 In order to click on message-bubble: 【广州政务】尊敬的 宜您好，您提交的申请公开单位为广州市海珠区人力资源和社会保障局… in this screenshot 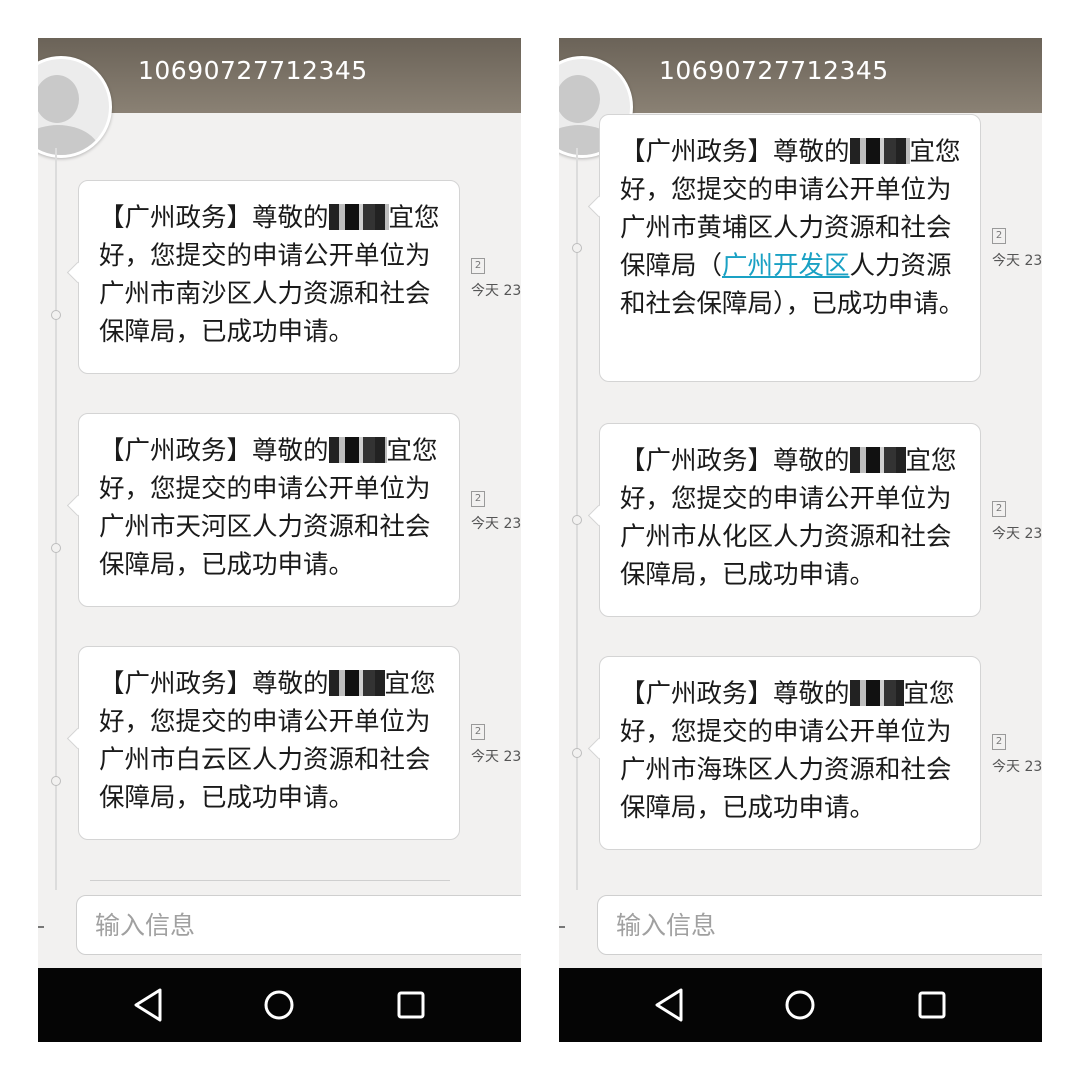, I will do `click(790, 753)`.